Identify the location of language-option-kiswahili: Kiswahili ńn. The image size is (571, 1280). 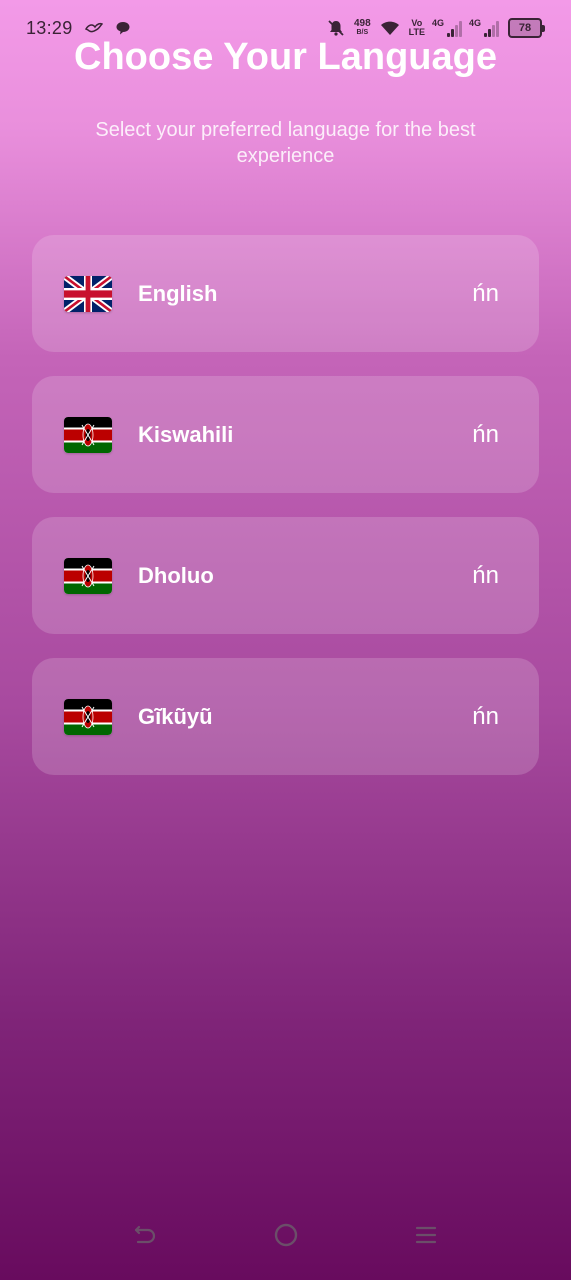
(285, 434).